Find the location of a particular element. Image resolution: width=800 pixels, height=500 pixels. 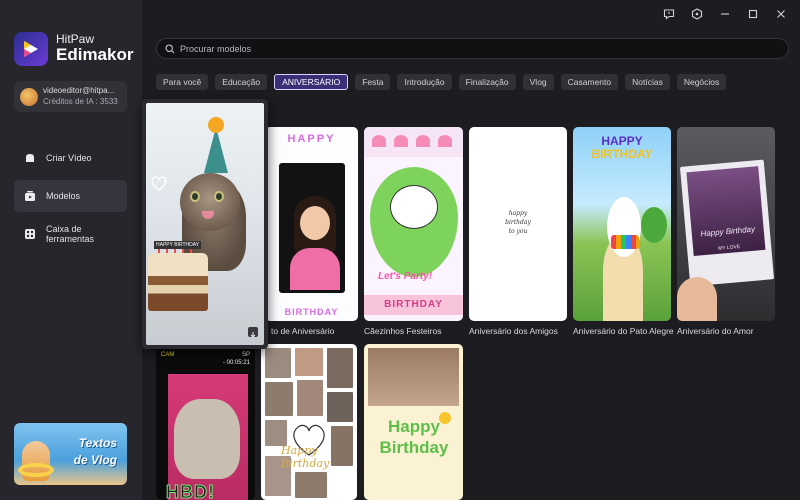

template-text: CAM is located at coordinates (168, 355).